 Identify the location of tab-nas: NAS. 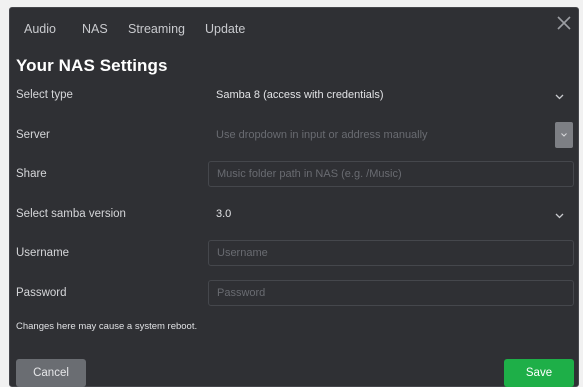
(95, 29).